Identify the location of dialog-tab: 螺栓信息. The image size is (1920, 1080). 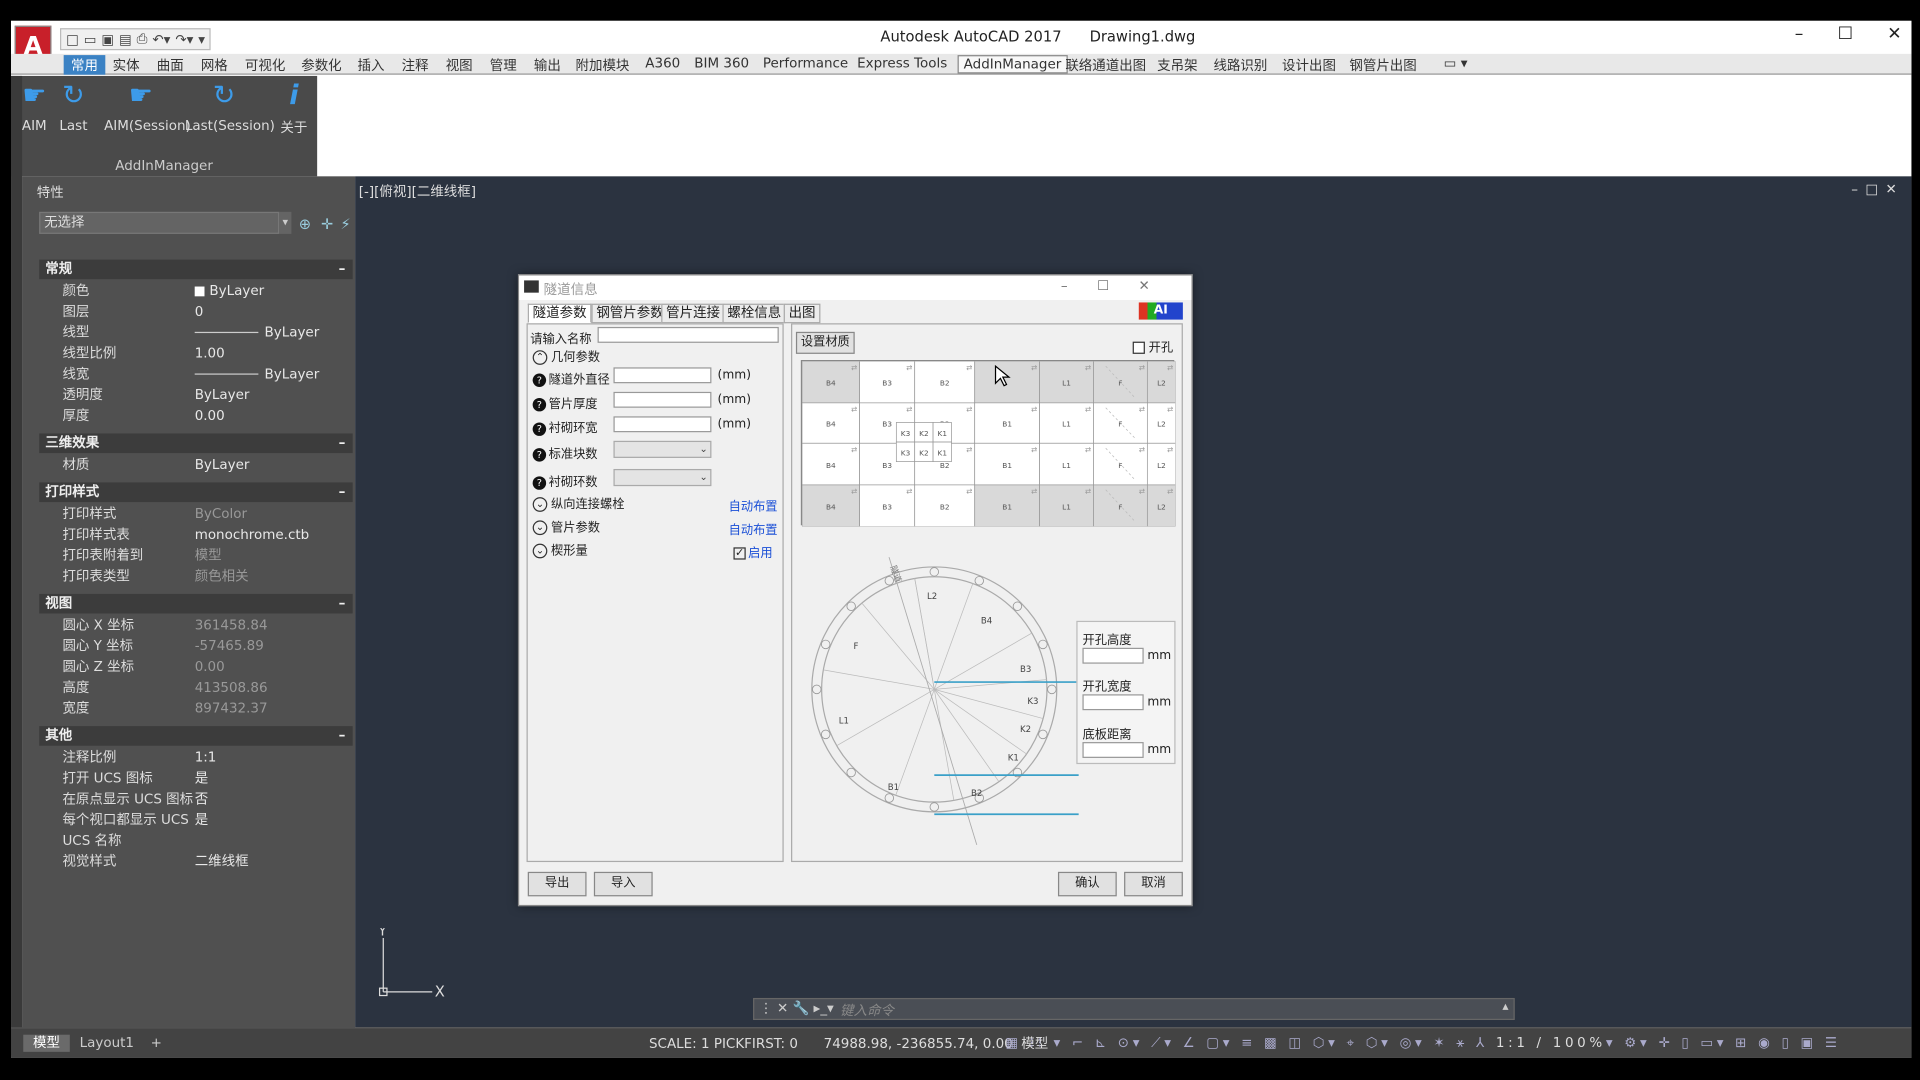
(754, 313).